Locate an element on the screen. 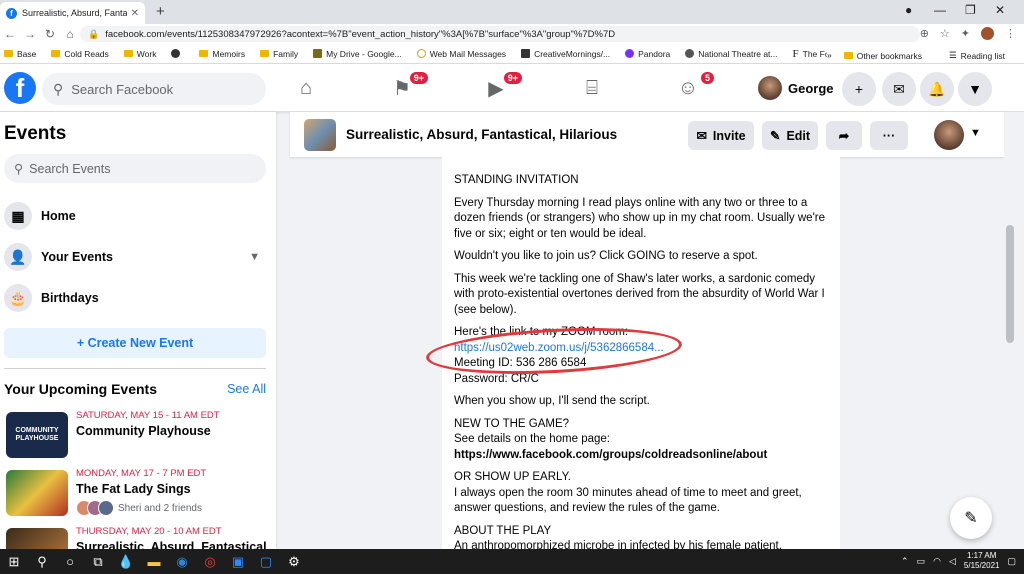 The image size is (1024, 574). notifications-bell-icon: 🔔 is located at coordinates (937, 89).